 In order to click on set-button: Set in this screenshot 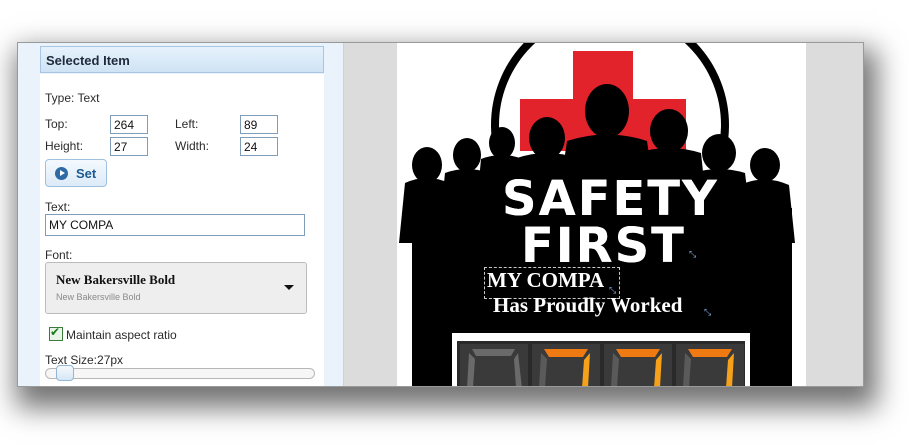, I will do `click(76, 173)`.